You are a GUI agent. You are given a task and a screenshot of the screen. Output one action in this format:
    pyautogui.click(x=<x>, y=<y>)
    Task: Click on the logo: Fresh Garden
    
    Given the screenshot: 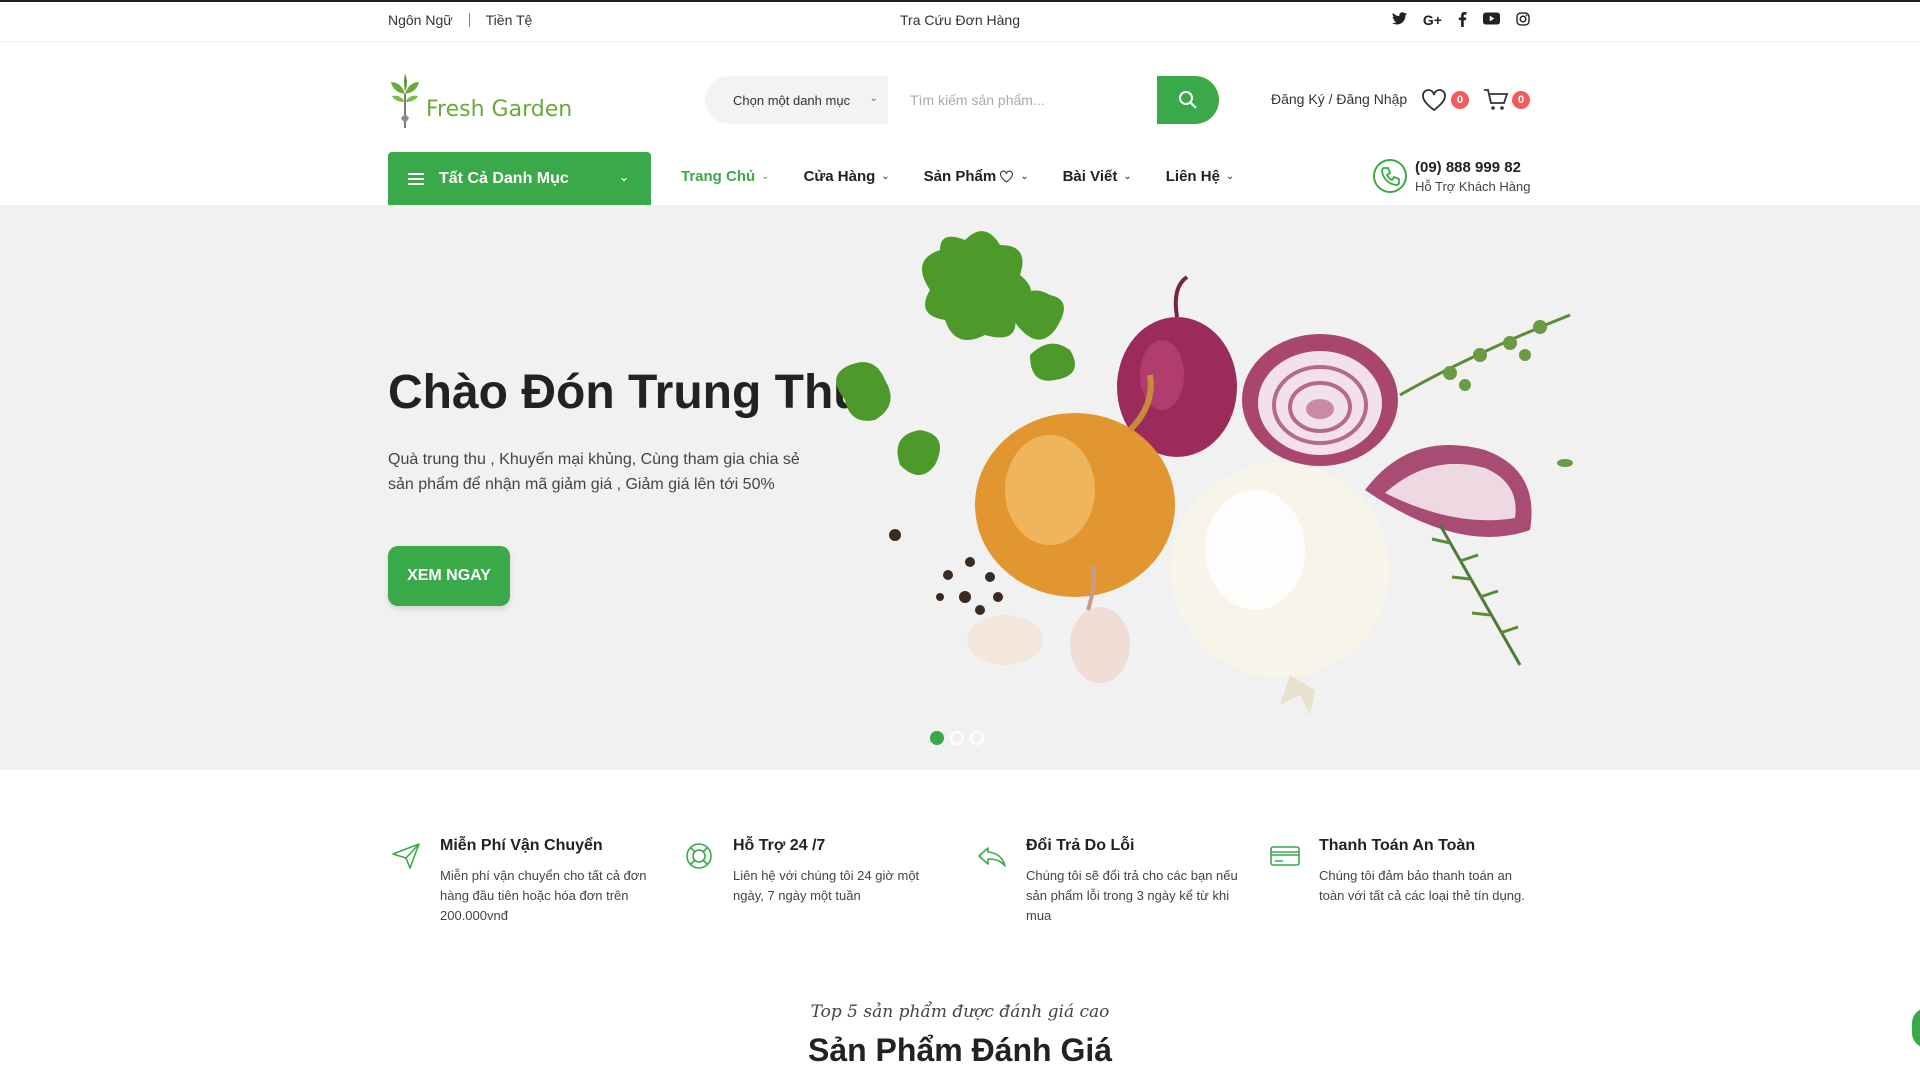 What is the action you would take?
    pyautogui.click(x=480, y=99)
    